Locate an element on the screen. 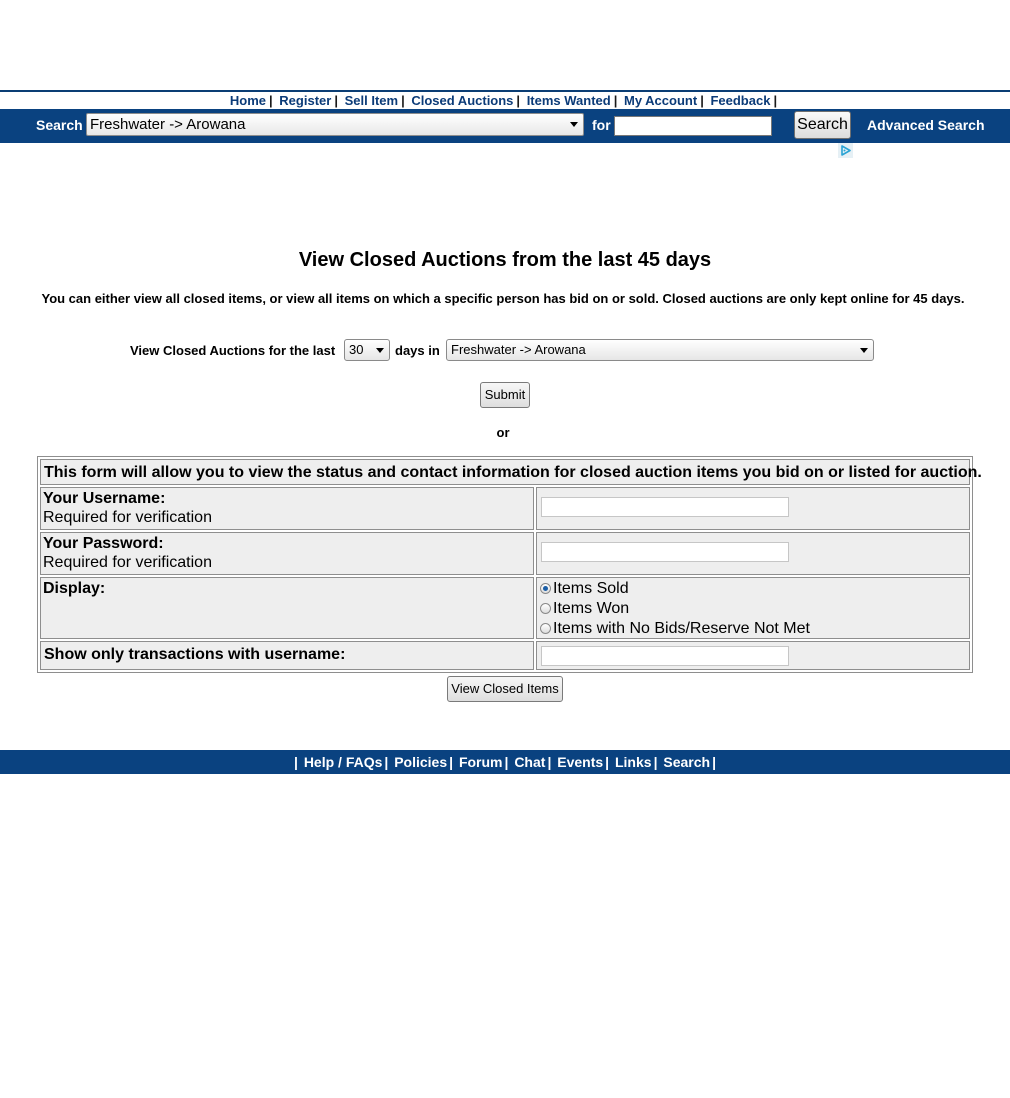 The width and height of the screenshot is (1010, 1098). filter-user-field is located at coordinates (665, 656).